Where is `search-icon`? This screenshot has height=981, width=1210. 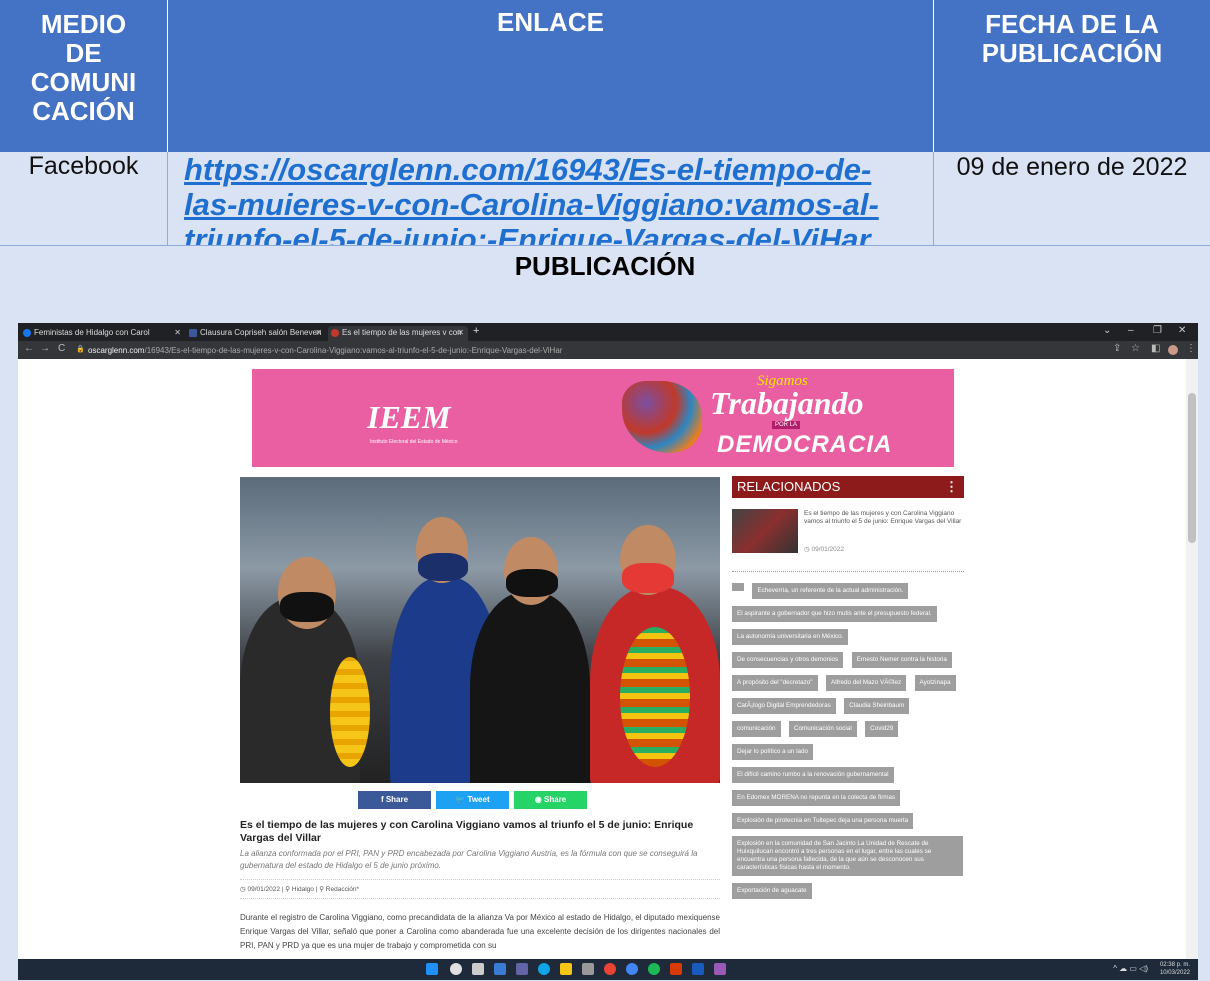
search-icon is located at coordinates (456, 969).